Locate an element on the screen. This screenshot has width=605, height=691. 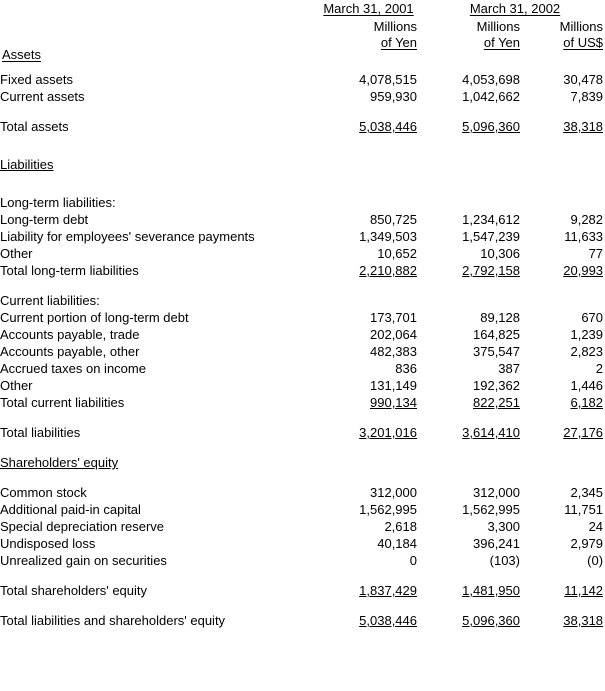
value-yen-2001: 0 is located at coordinates (413, 560).